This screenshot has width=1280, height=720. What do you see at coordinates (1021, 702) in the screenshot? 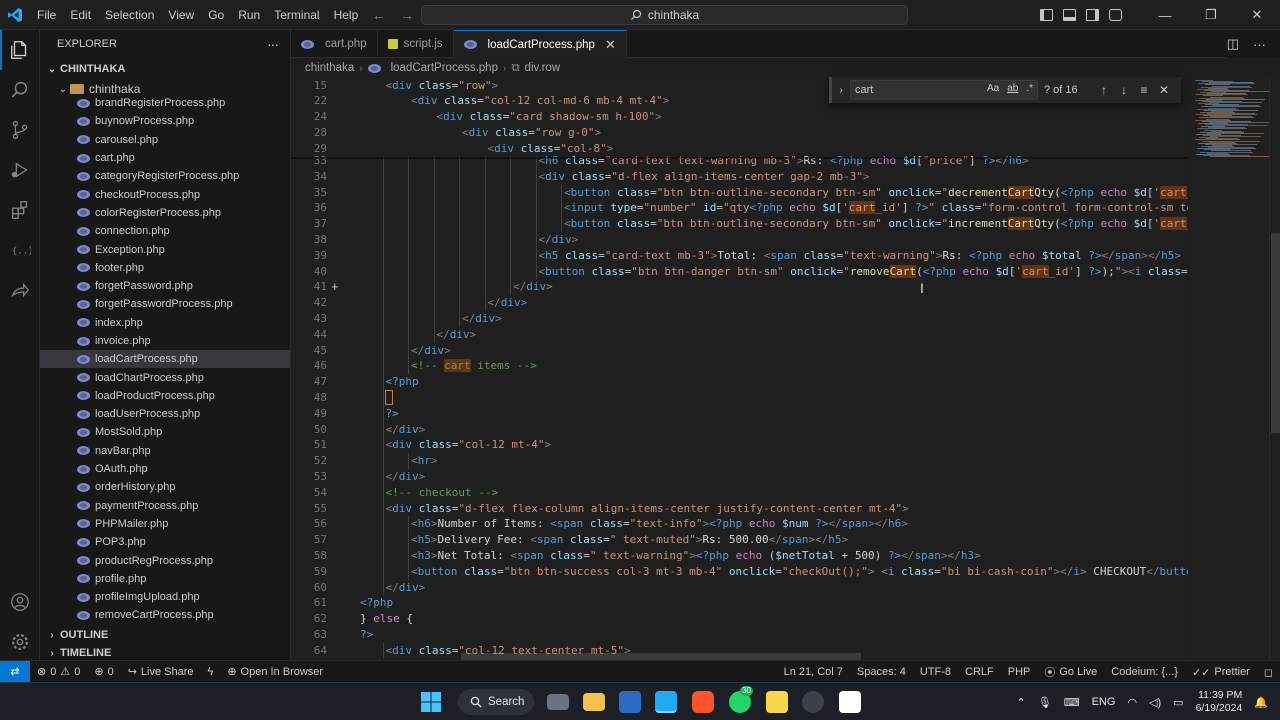
I see `chevron-up-icon: ⌃` at bounding box center [1021, 702].